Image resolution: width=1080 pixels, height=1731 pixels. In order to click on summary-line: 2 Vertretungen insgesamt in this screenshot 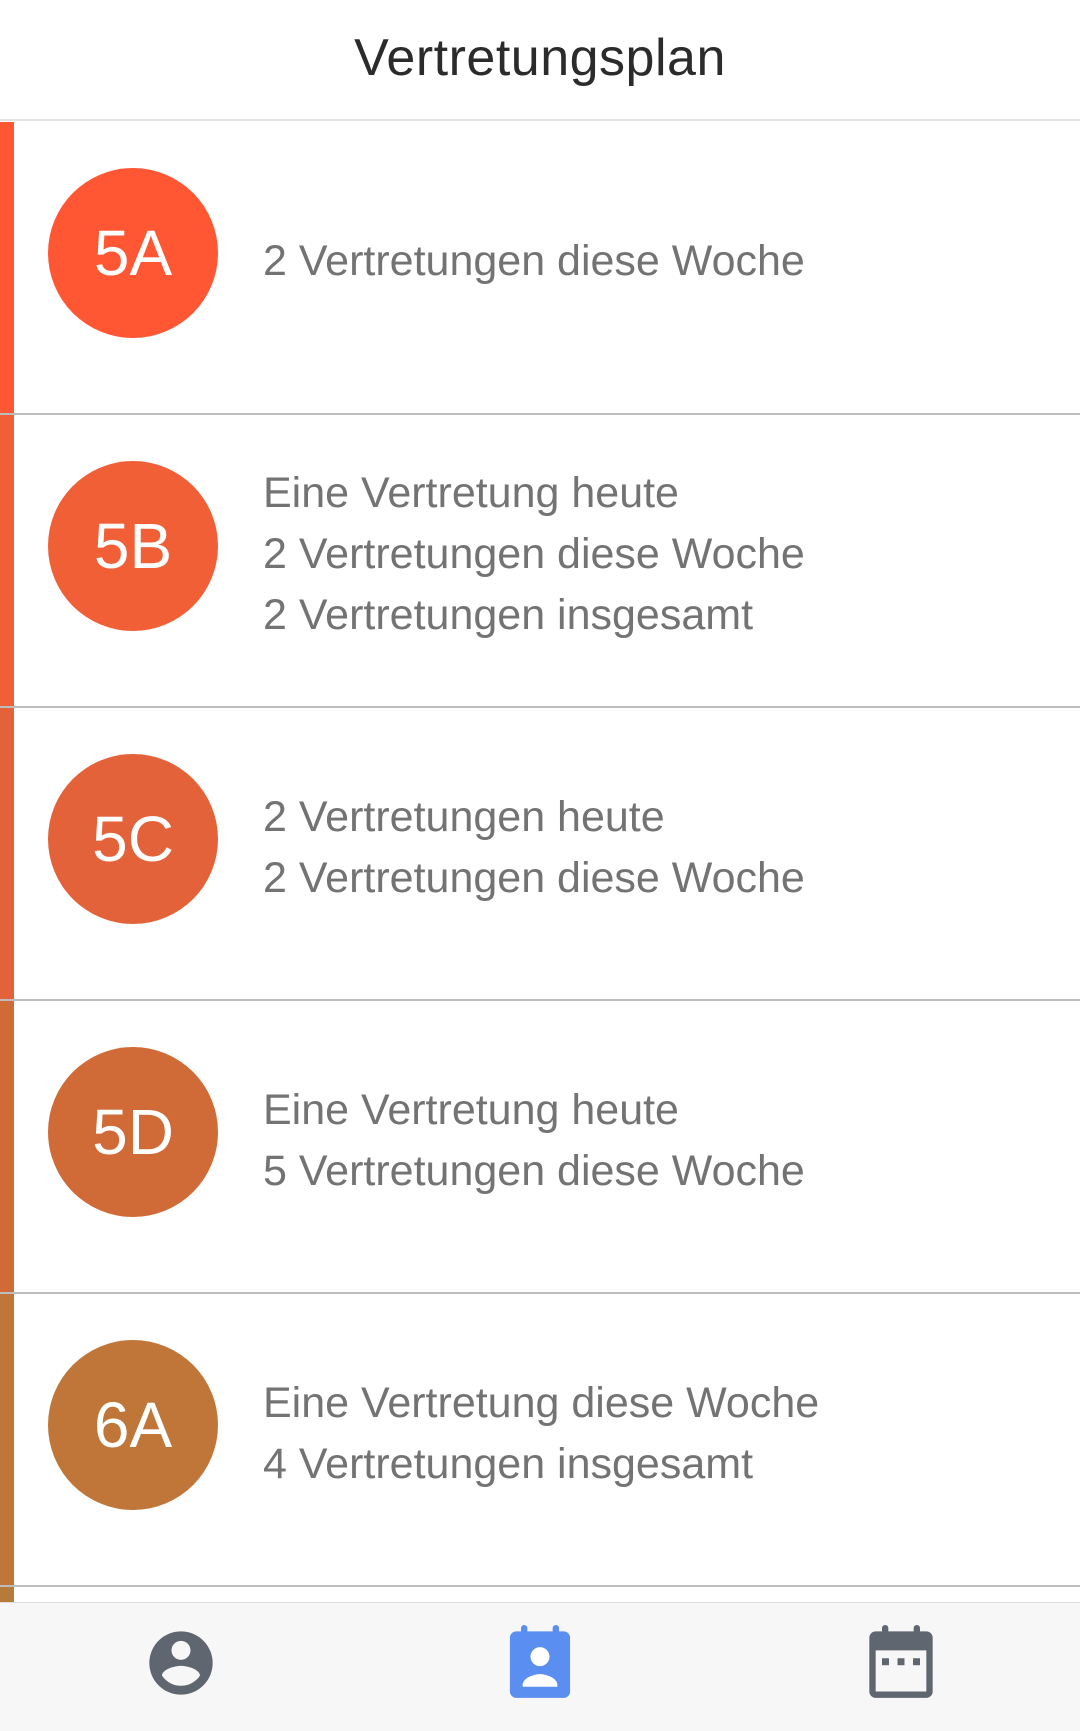, I will do `click(508, 615)`.